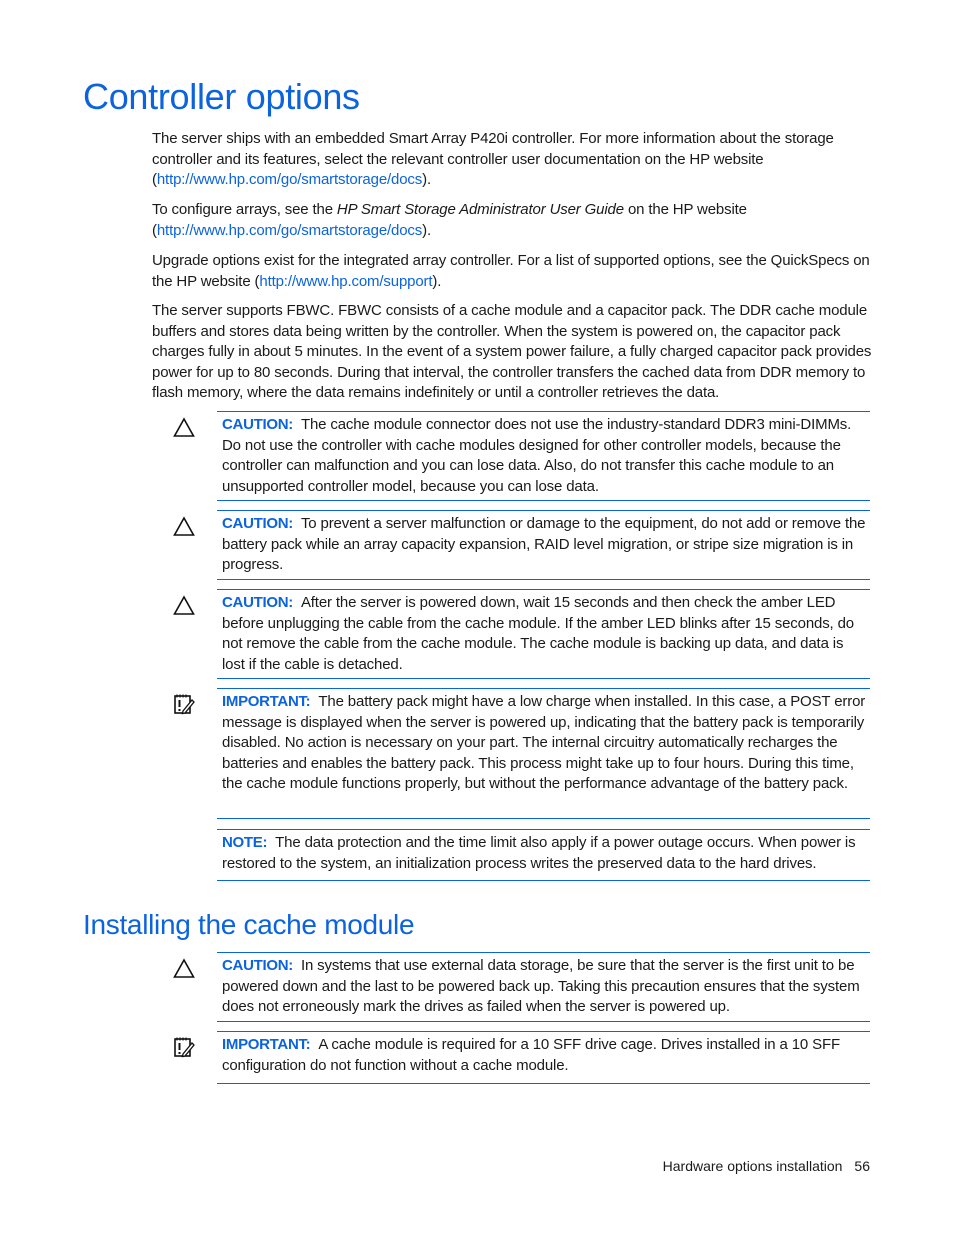 Image resolution: width=954 pixels, height=1235 pixels. I want to click on page-title: Controller options, so click(221, 96).